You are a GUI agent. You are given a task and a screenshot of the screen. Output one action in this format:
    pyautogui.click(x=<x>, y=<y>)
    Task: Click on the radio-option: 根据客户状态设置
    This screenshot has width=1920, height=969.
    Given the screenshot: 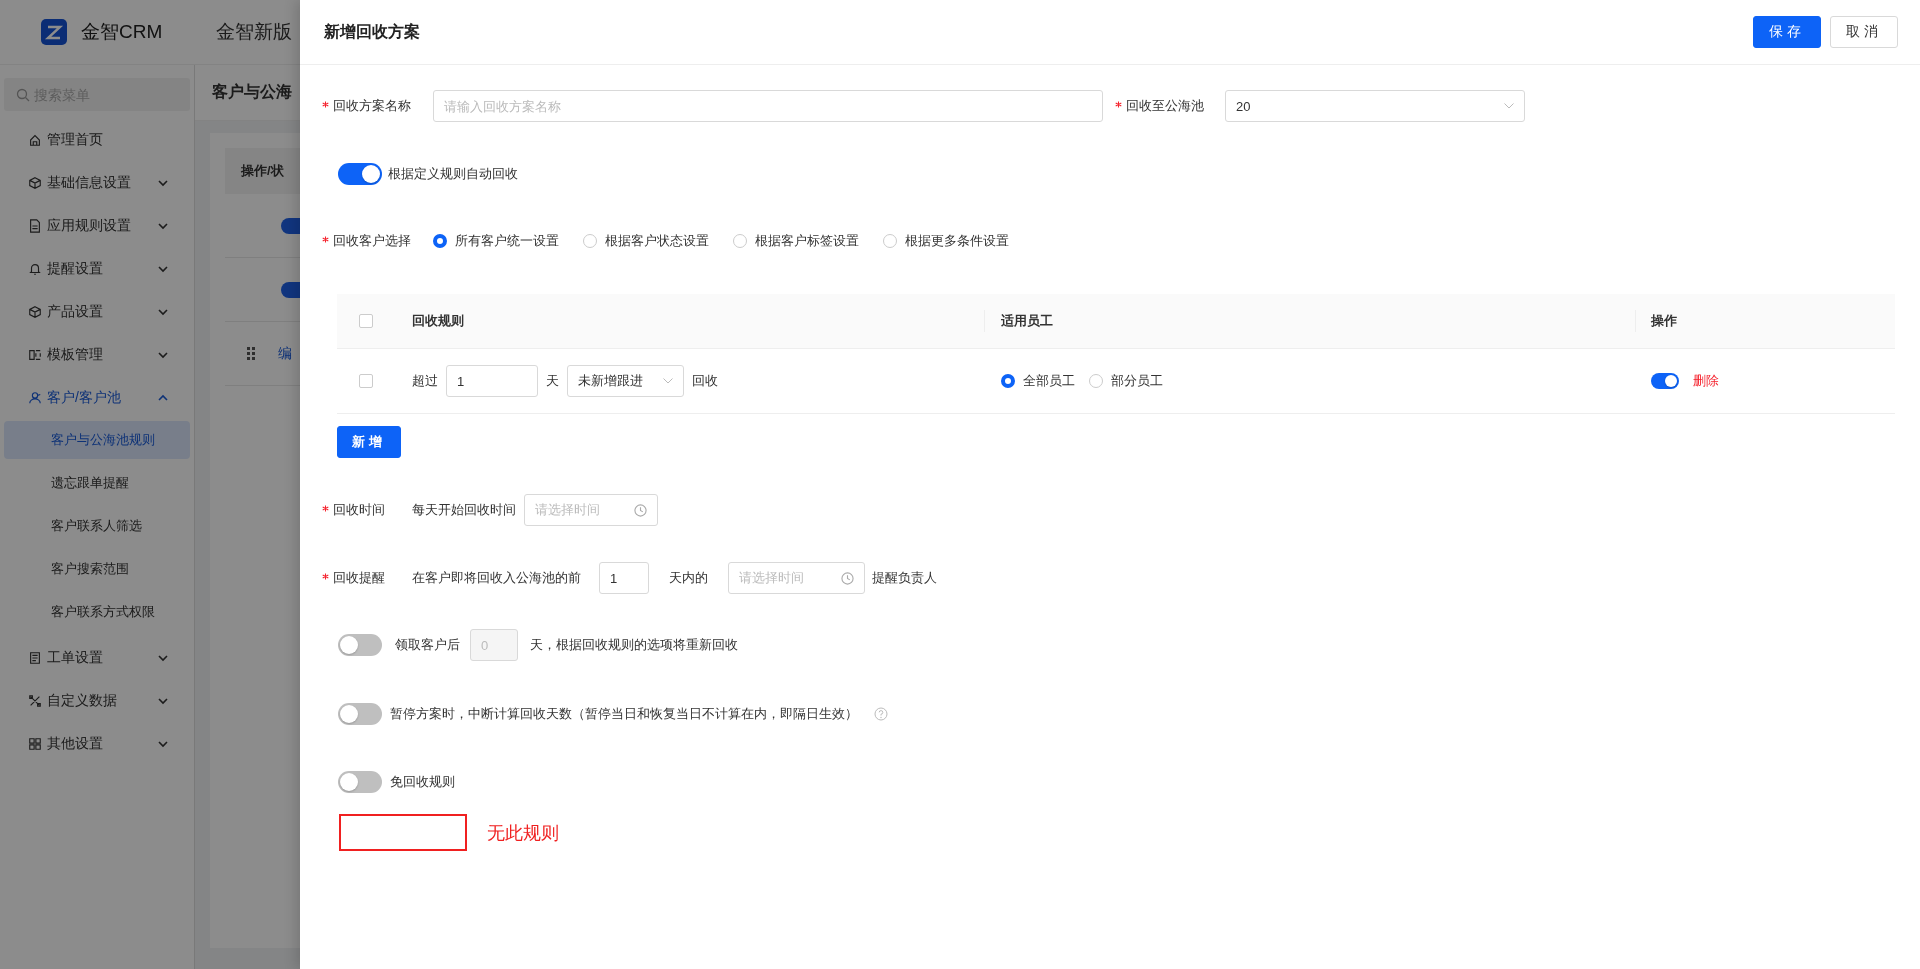 What is the action you would take?
    pyautogui.click(x=646, y=241)
    